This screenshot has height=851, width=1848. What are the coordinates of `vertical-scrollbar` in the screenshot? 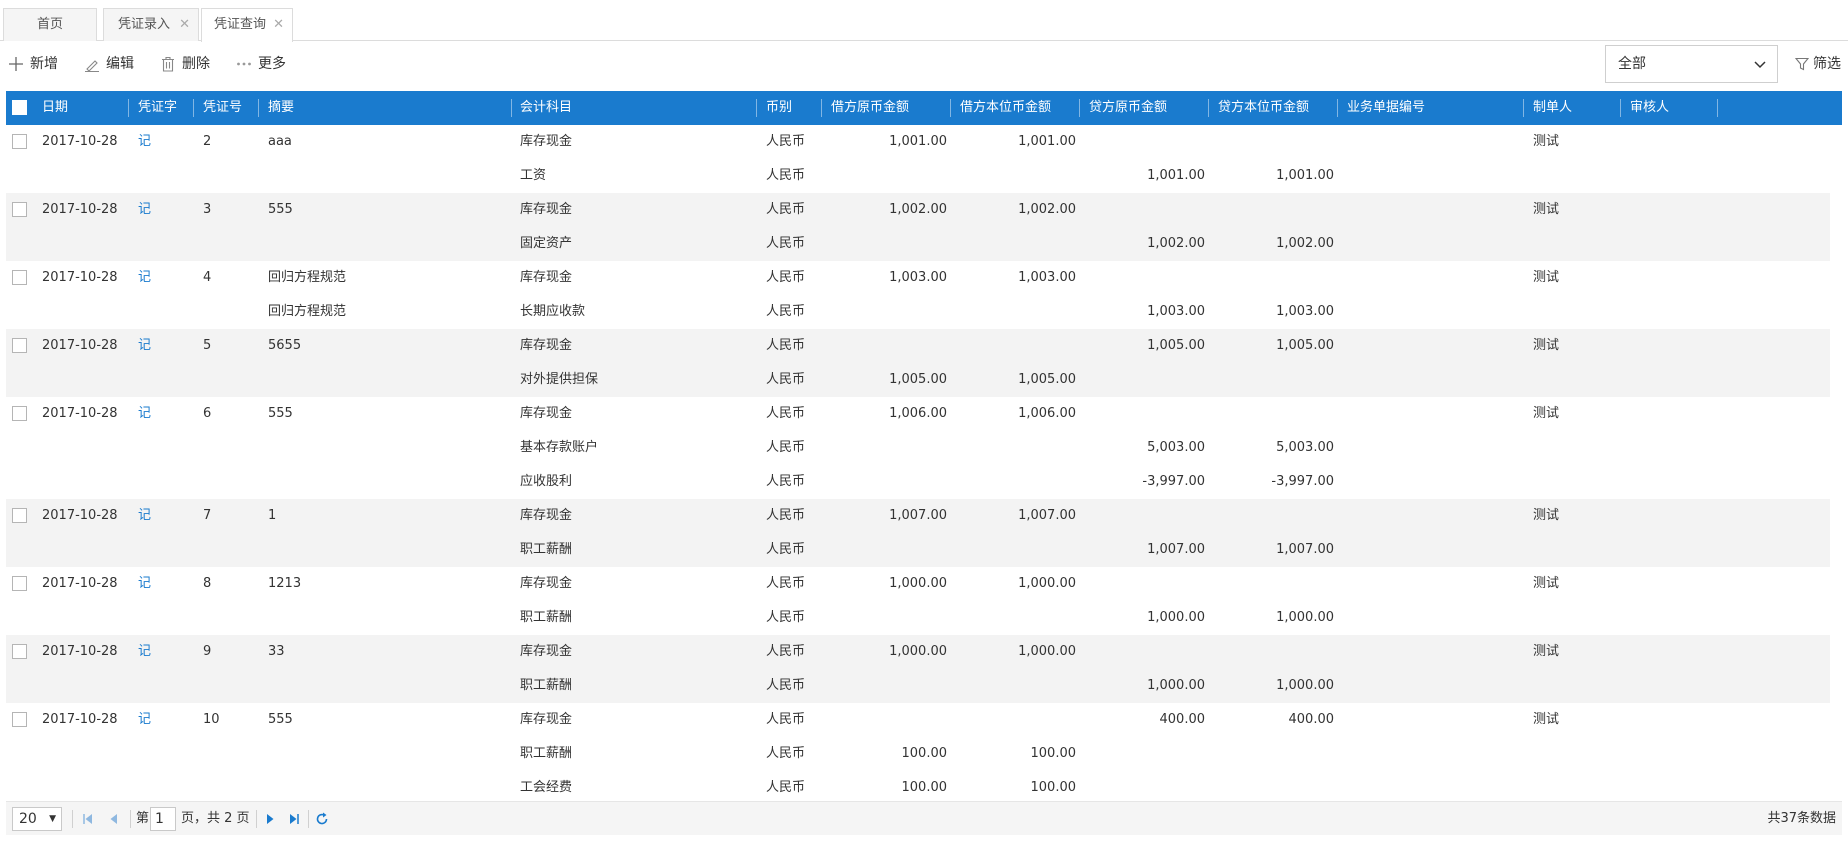 It's located at (1836, 463).